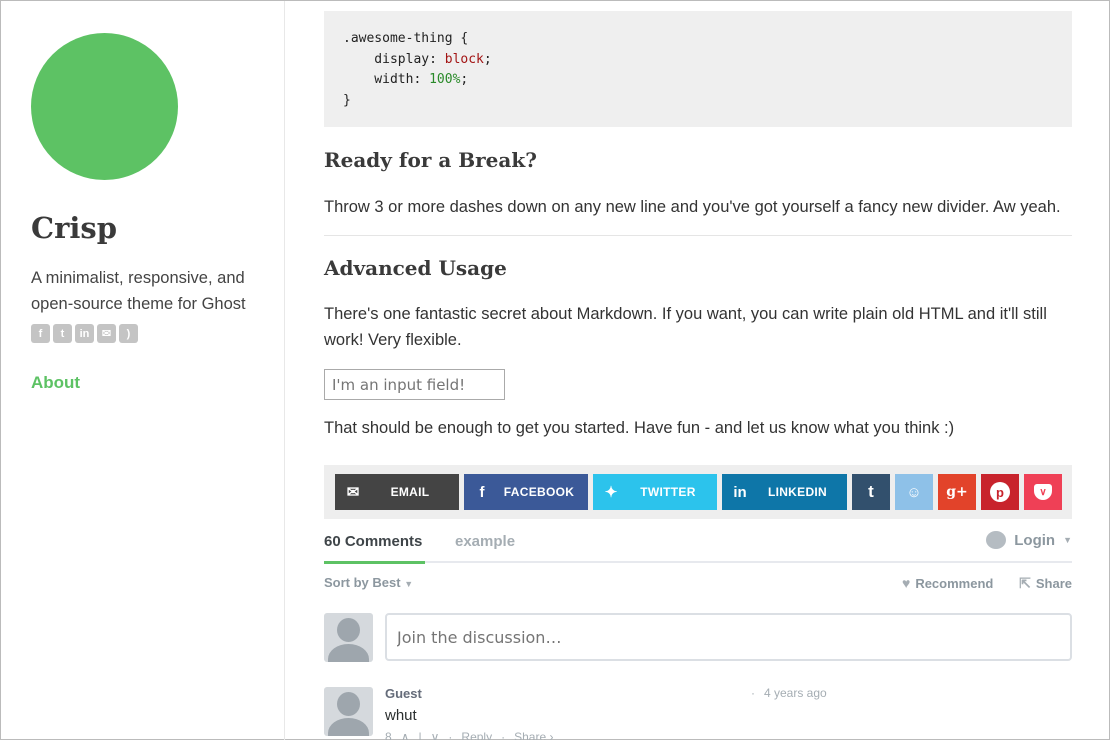 Image resolution: width=1110 pixels, height=740 pixels. I want to click on sort-label: Sort by Best, so click(362, 582).